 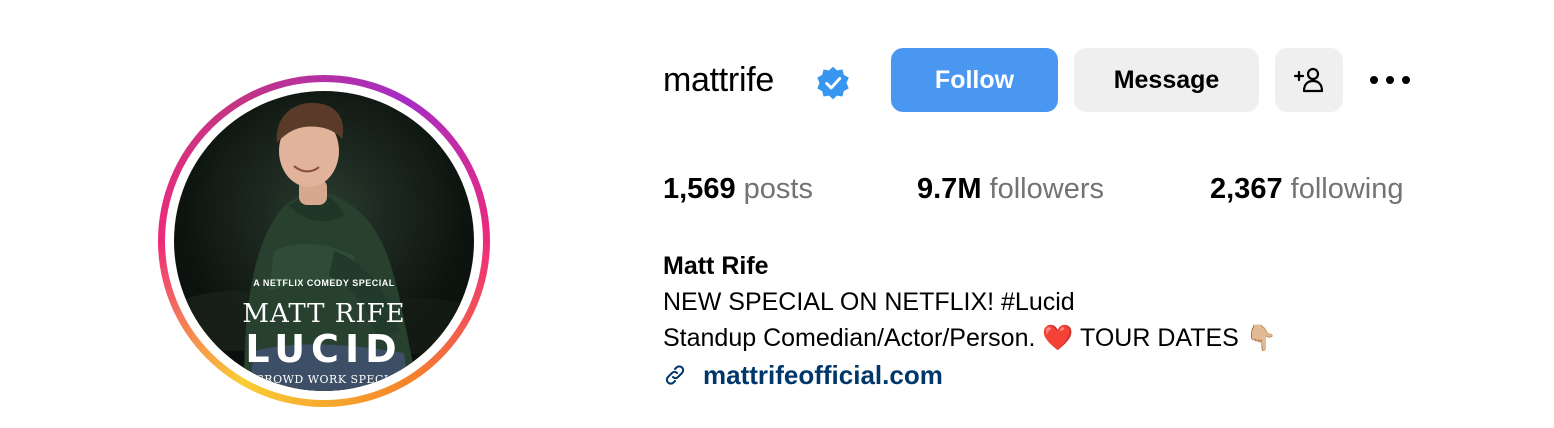 I want to click on posts-label: posts, so click(x=778, y=189).